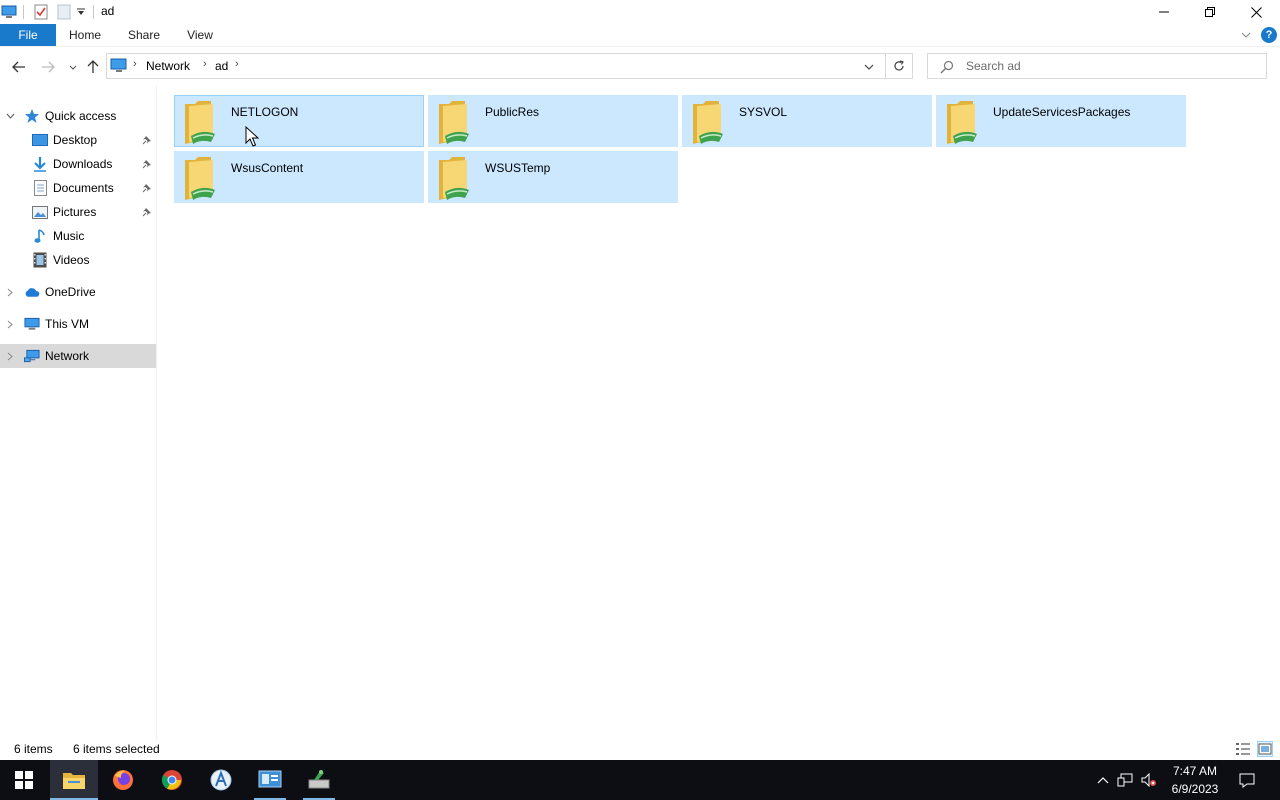  I want to click on sidebar-item-desktop: Desktop, so click(78, 140).